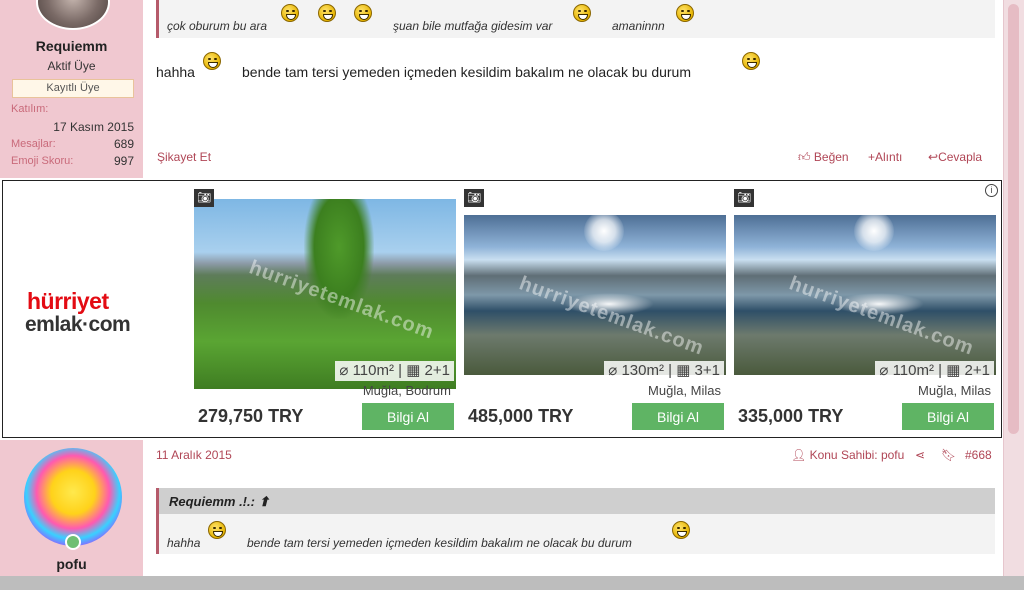 The width and height of the screenshot is (1024, 590). What do you see at coordinates (791, 416) in the screenshot?
I see `listing-price: 335,000 TRY` at bounding box center [791, 416].